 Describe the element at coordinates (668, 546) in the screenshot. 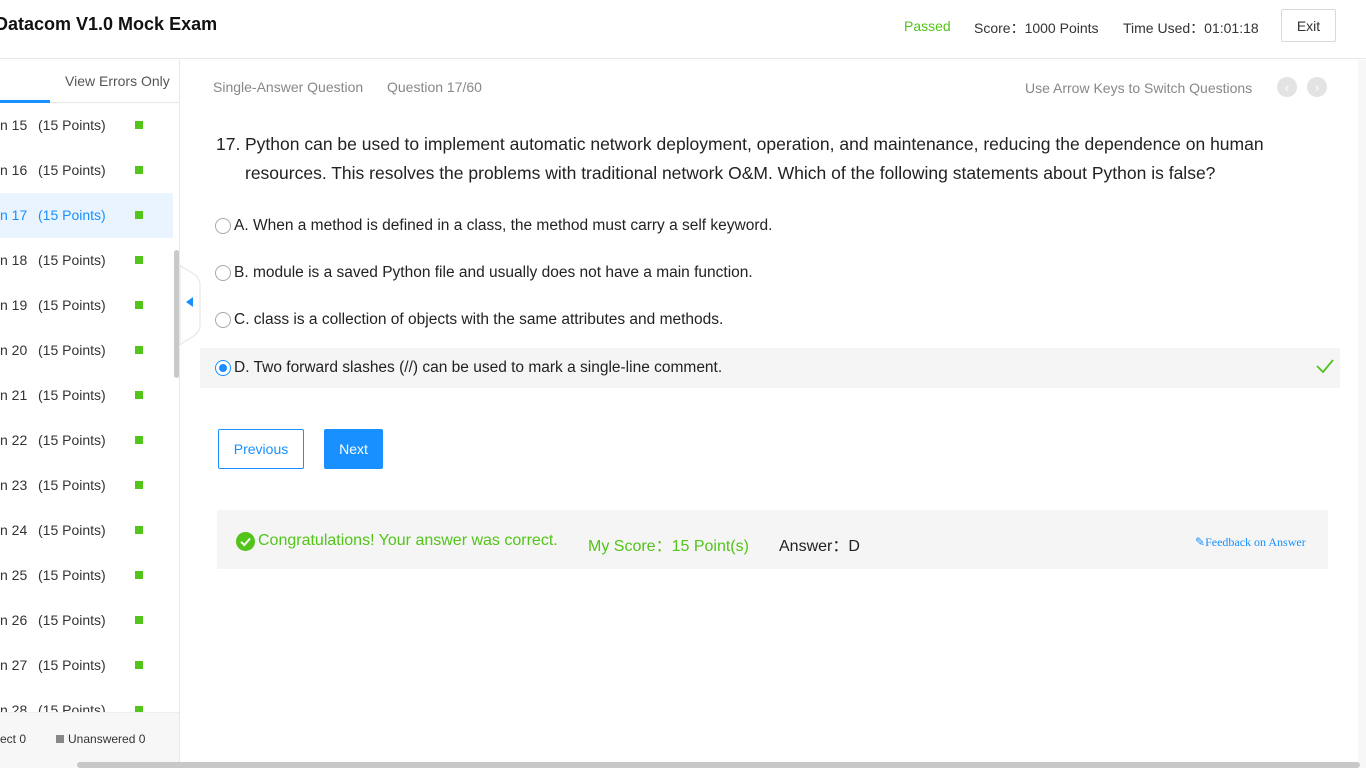

I see `my-score: My Score：15 Point(s)` at that location.